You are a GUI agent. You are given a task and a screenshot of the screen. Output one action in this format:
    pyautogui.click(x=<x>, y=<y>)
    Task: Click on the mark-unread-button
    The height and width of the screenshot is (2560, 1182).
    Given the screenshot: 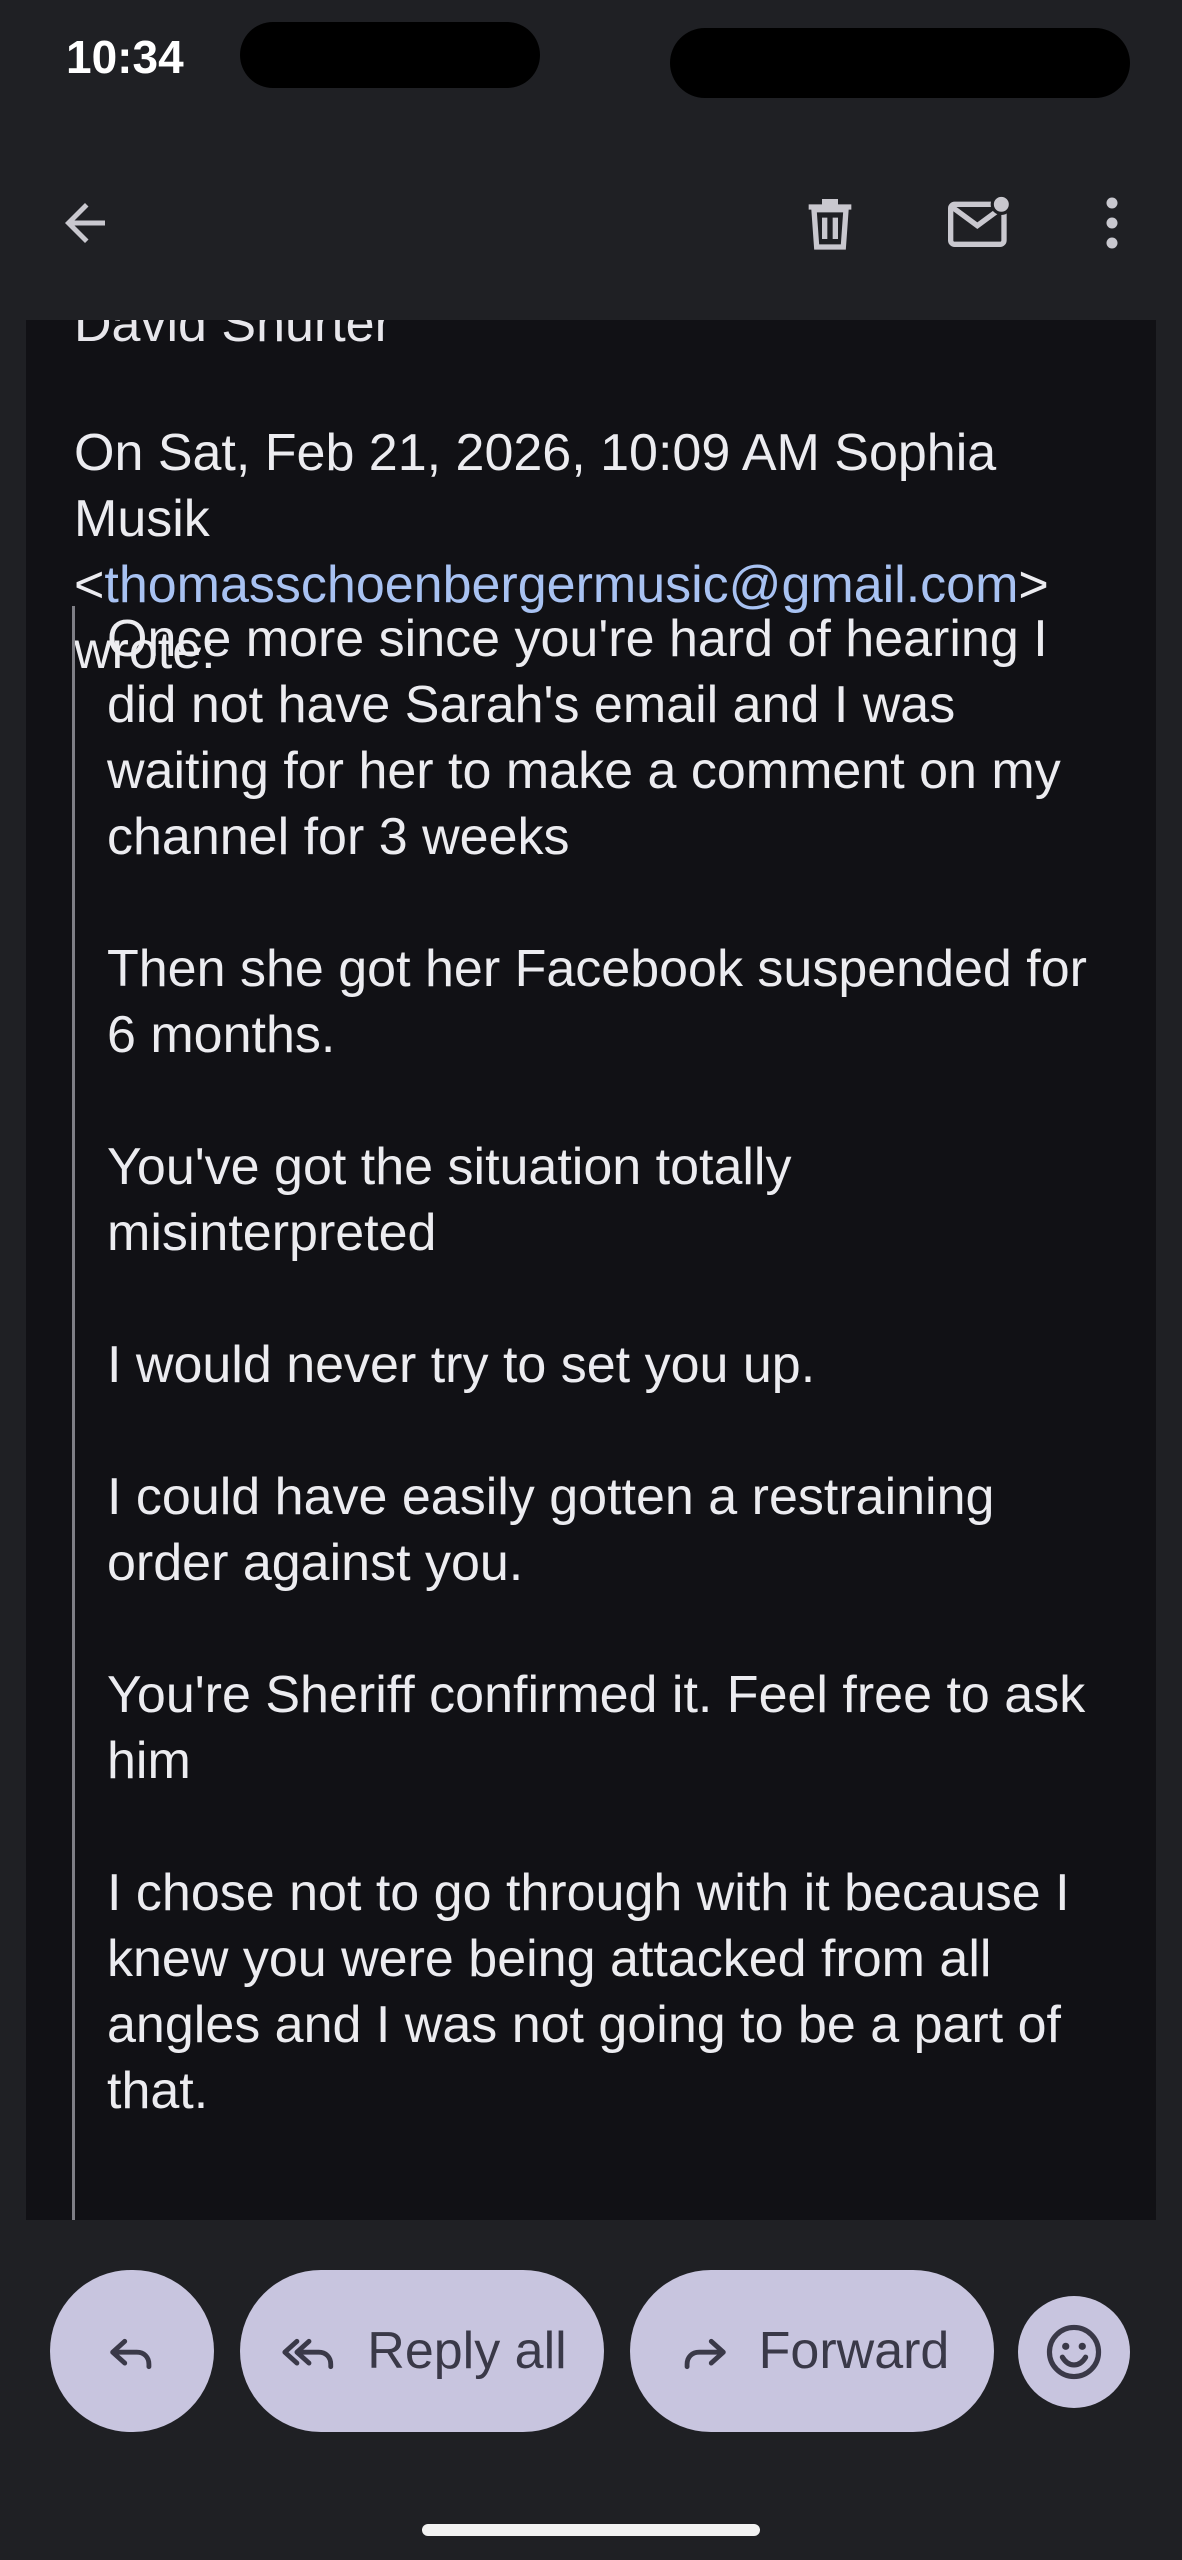 What is the action you would take?
    pyautogui.click(x=980, y=223)
    